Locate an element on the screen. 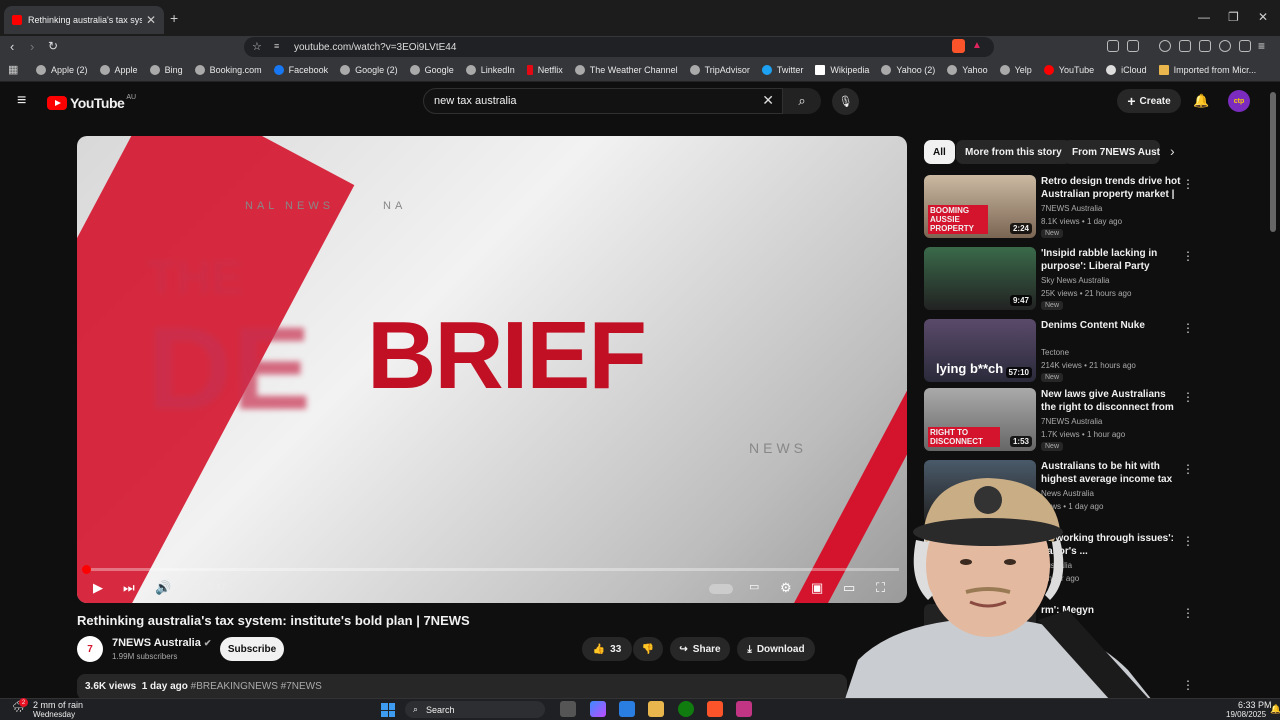 This screenshot has width=1280, height=720. instagram-icon is located at coordinates (744, 709).